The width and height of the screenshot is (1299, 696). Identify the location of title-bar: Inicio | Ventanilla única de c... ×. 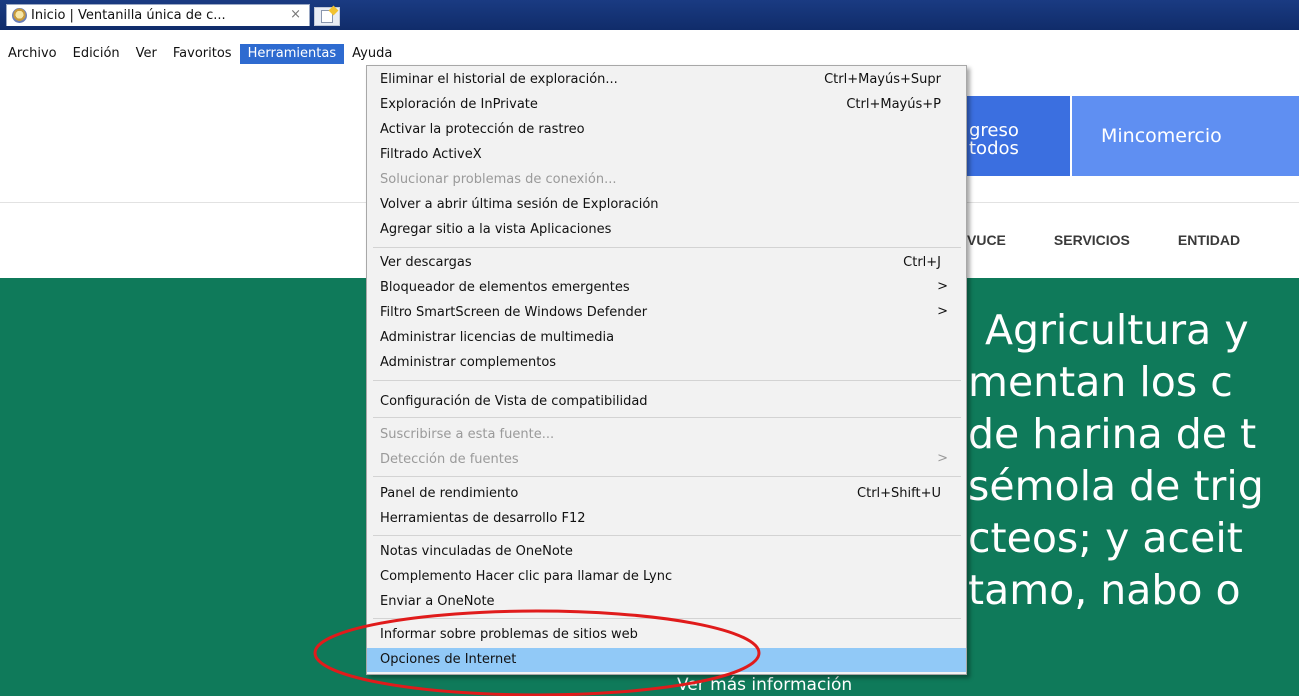
(649, 15).